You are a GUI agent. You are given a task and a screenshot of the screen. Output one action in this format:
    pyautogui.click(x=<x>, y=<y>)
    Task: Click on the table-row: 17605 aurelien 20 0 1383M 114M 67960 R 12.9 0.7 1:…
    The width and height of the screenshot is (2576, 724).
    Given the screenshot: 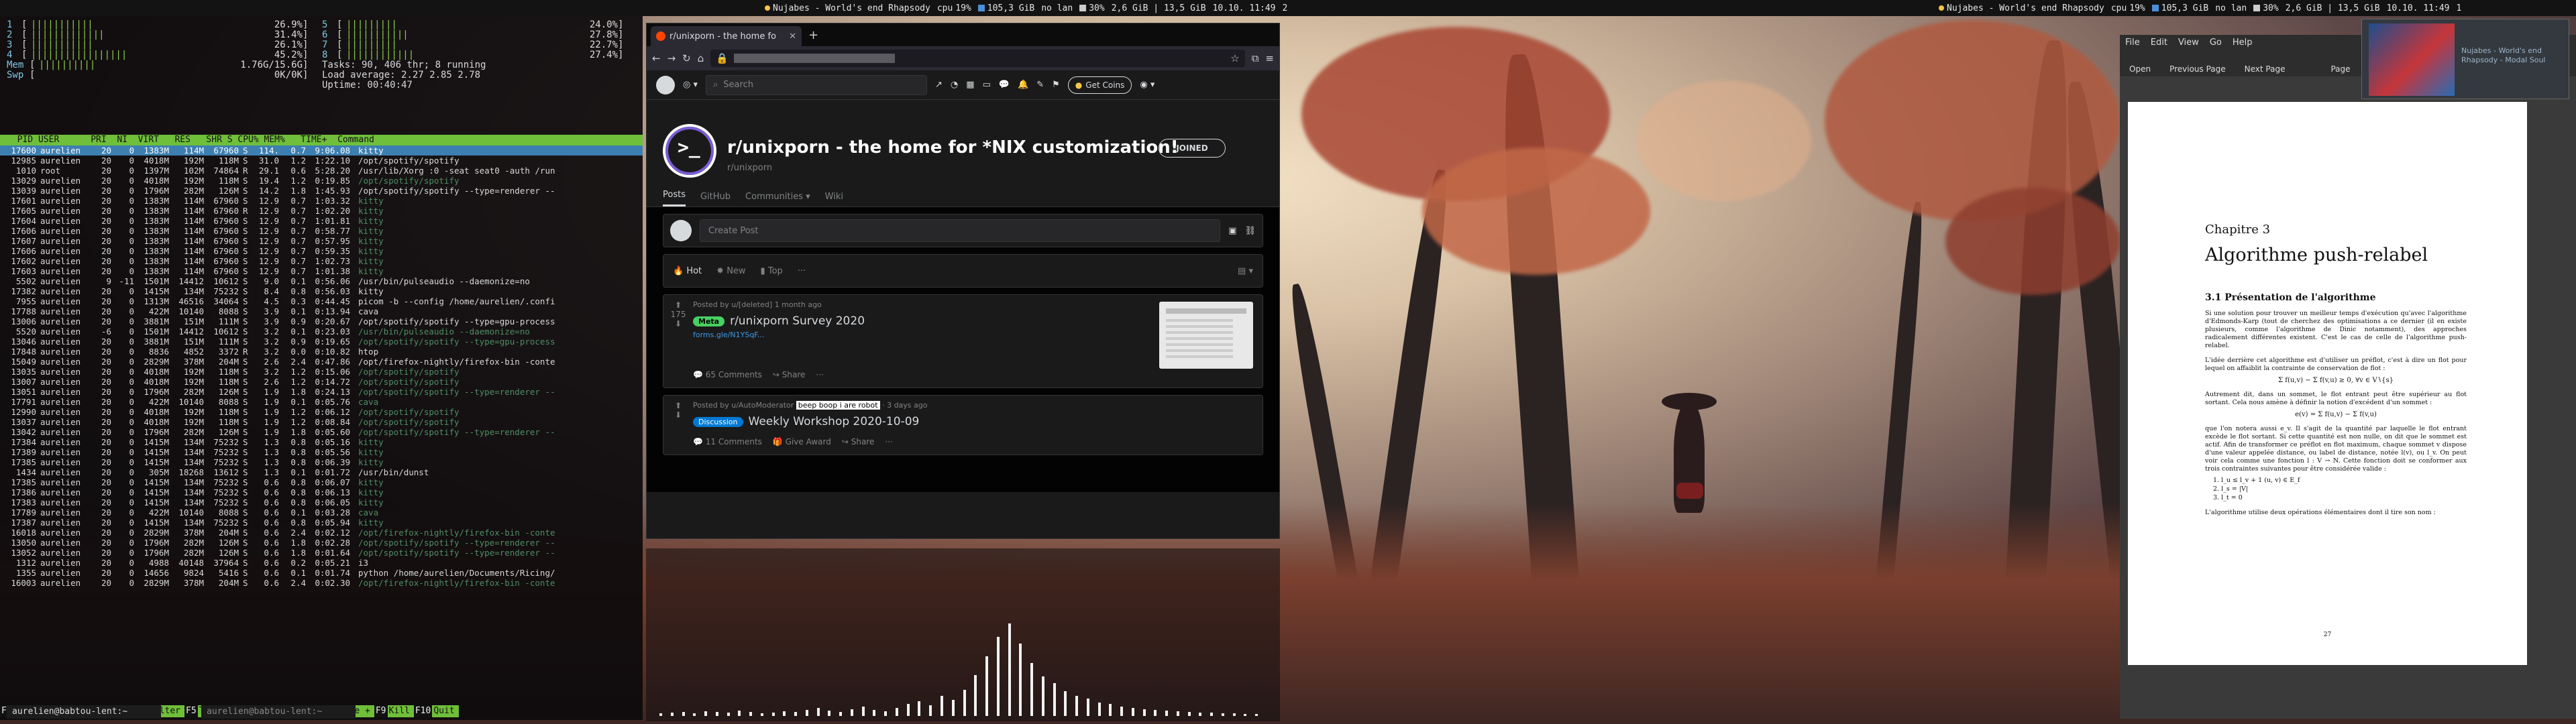 What is the action you would take?
    pyautogui.click(x=321, y=211)
    